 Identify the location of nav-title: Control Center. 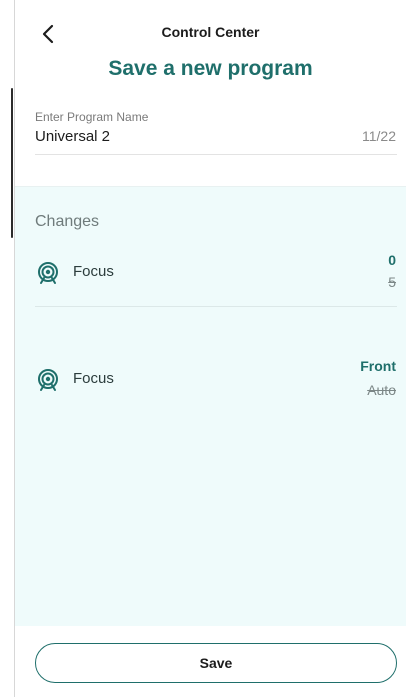
(210, 32).